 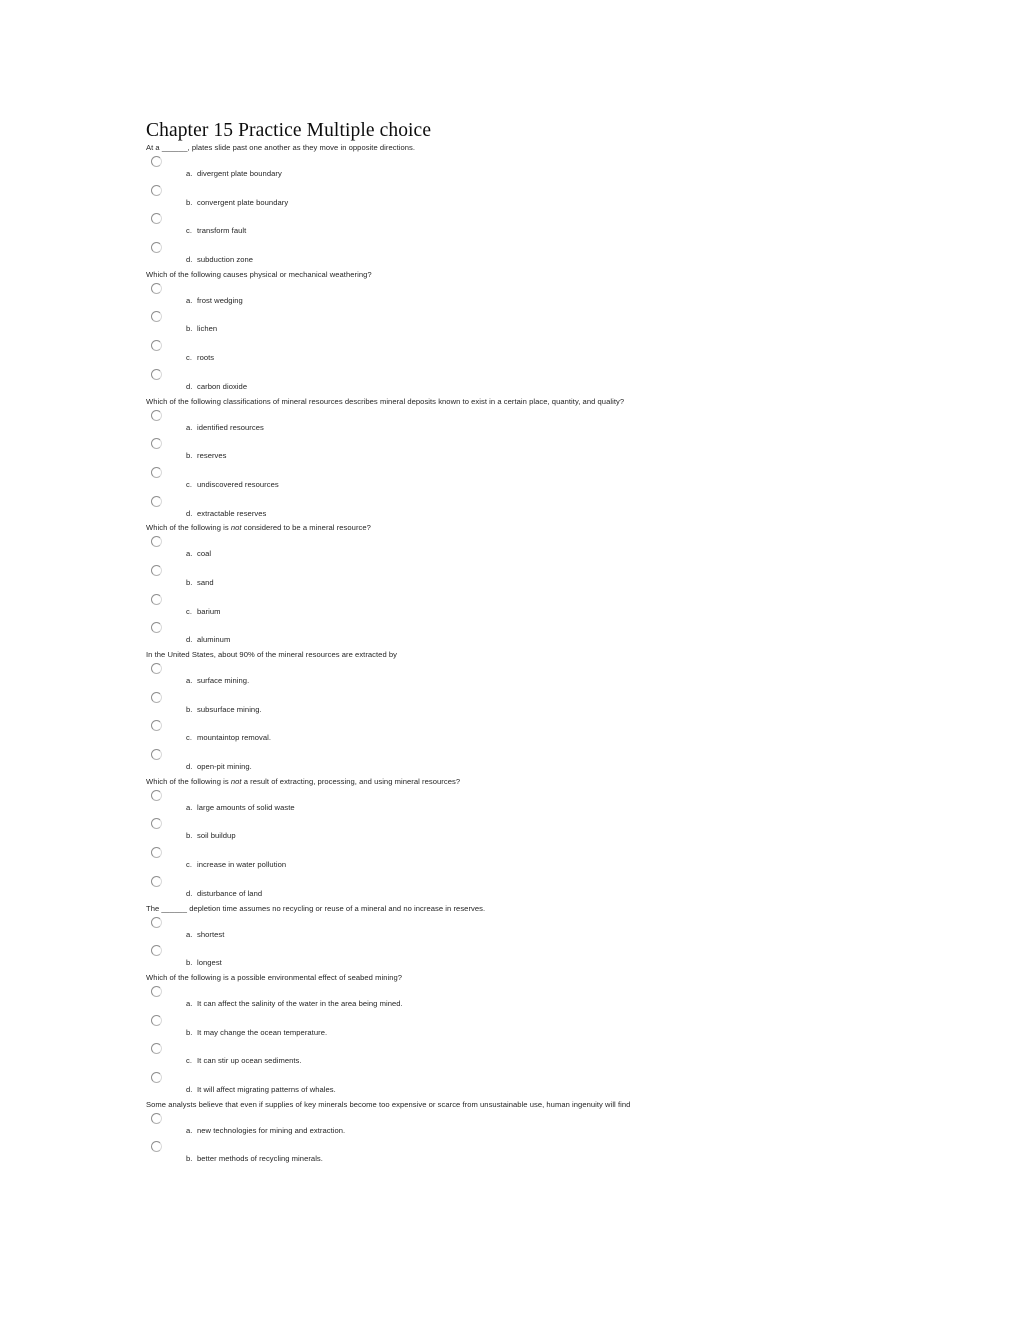 I want to click on answer-option-row: d. carbon dioxide, so click(x=516, y=381).